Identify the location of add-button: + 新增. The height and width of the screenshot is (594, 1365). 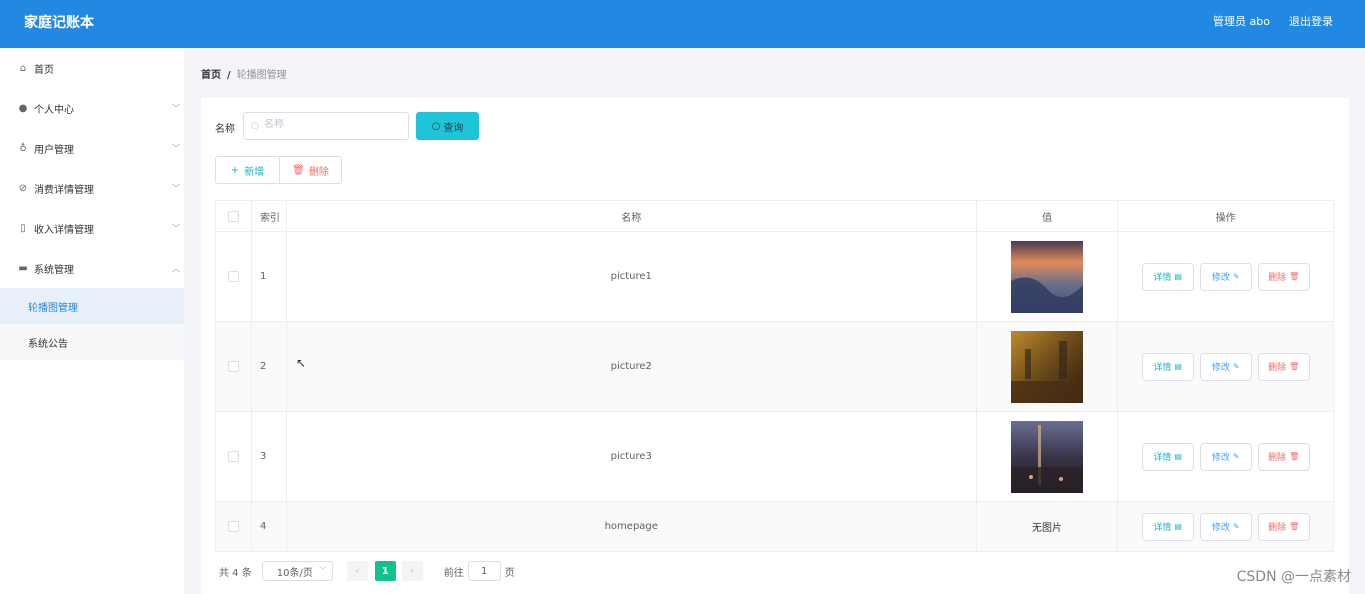
(247, 170).